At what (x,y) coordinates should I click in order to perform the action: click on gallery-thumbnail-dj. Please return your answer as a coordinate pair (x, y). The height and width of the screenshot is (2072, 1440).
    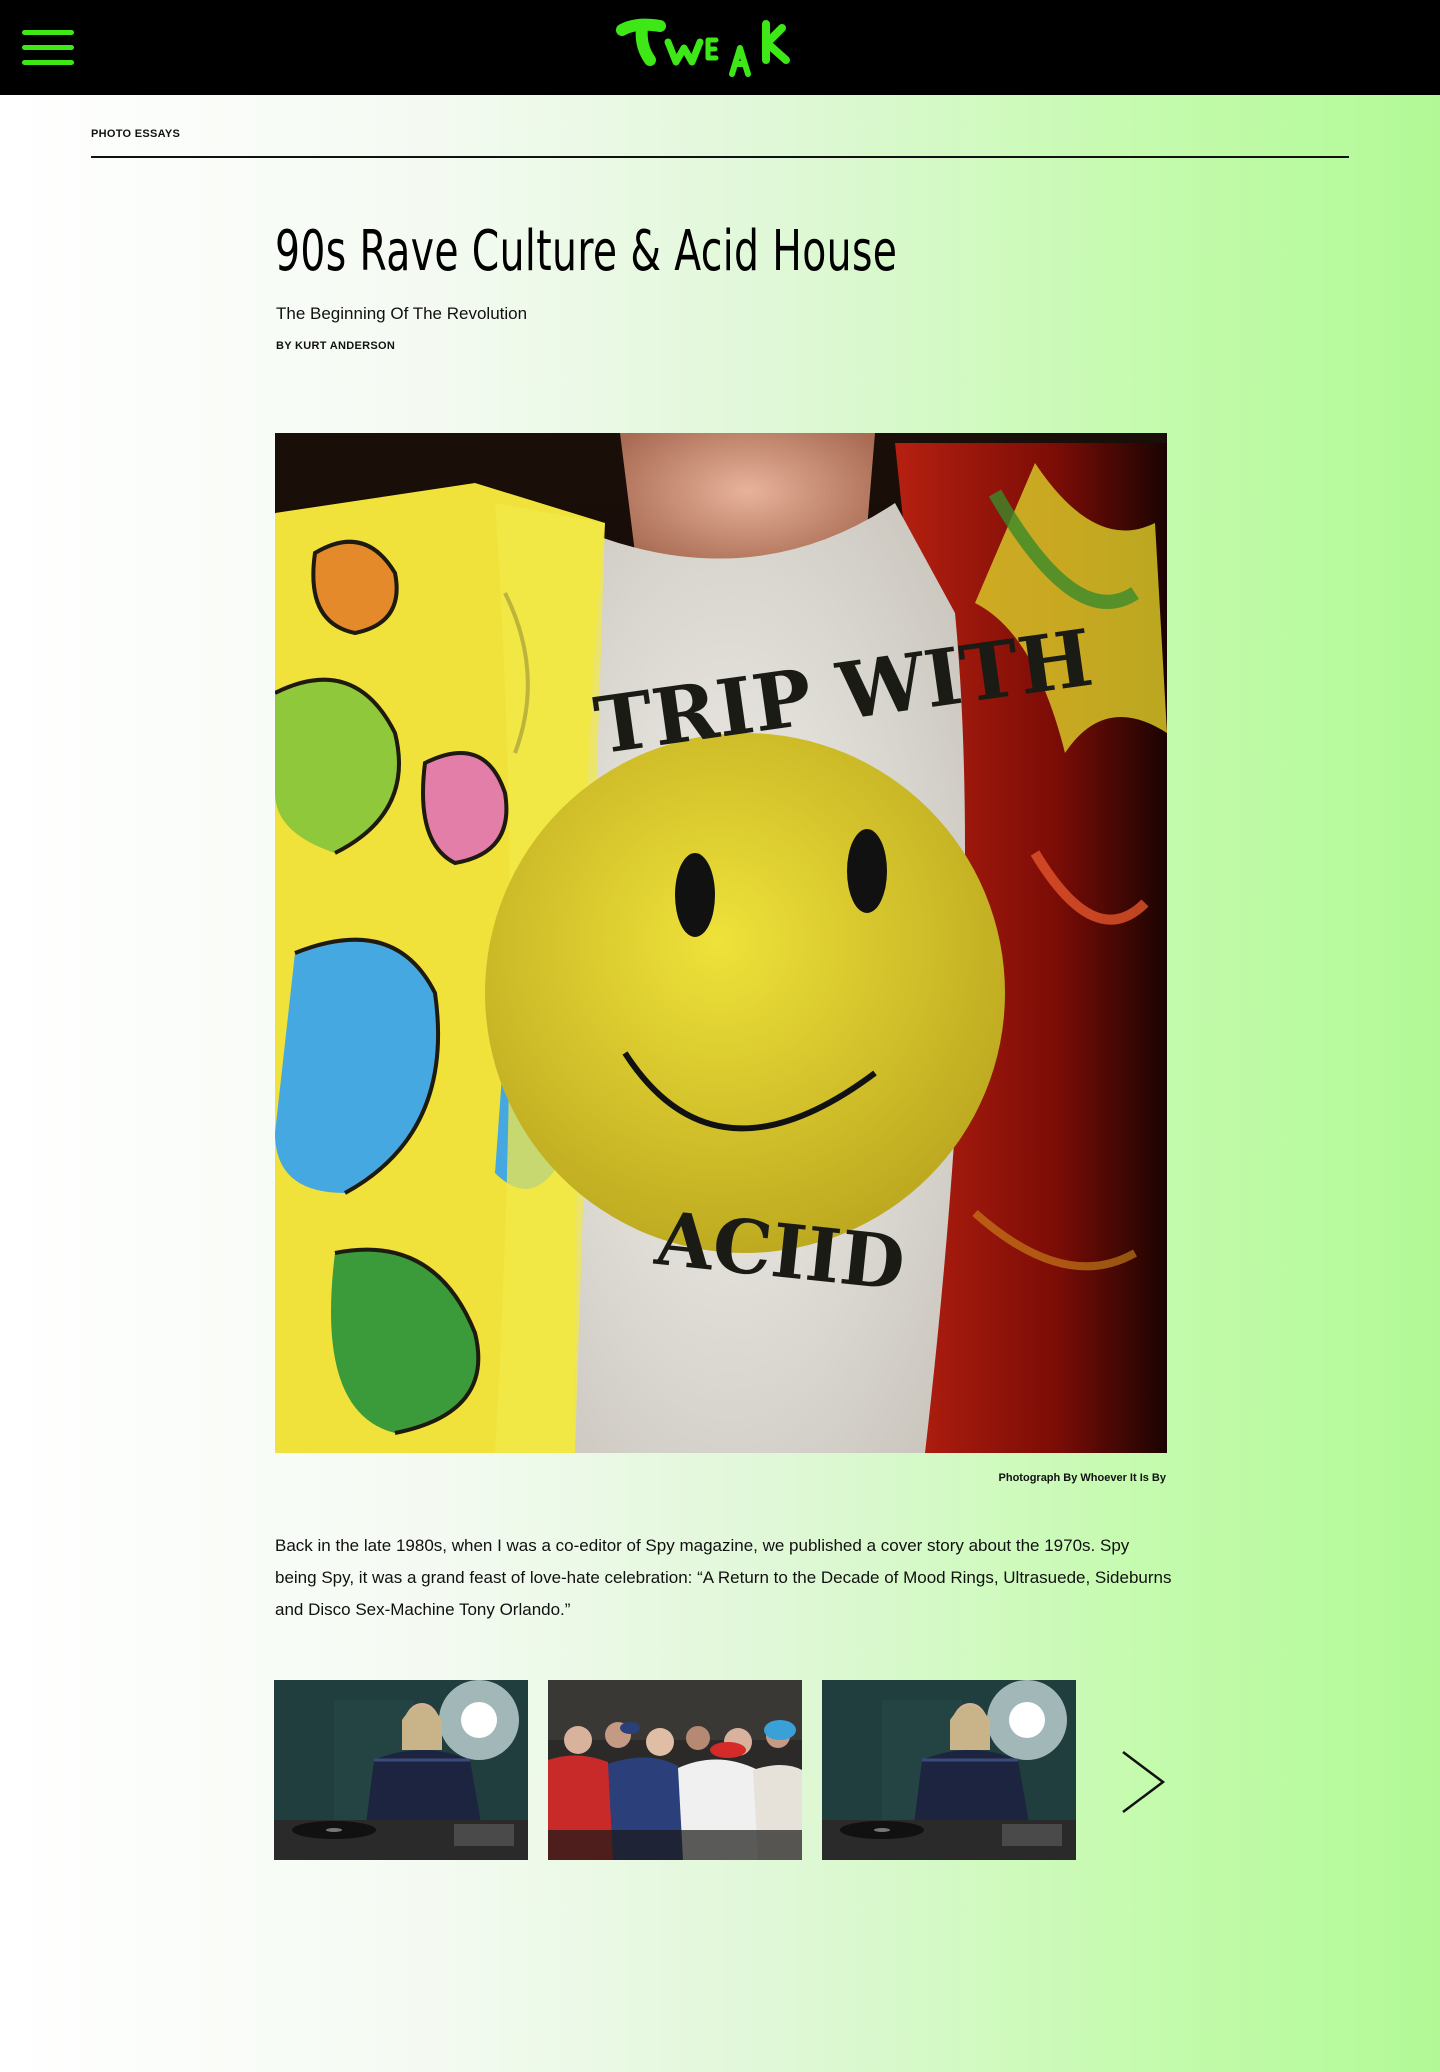
    Looking at the image, I should click on (401, 1770).